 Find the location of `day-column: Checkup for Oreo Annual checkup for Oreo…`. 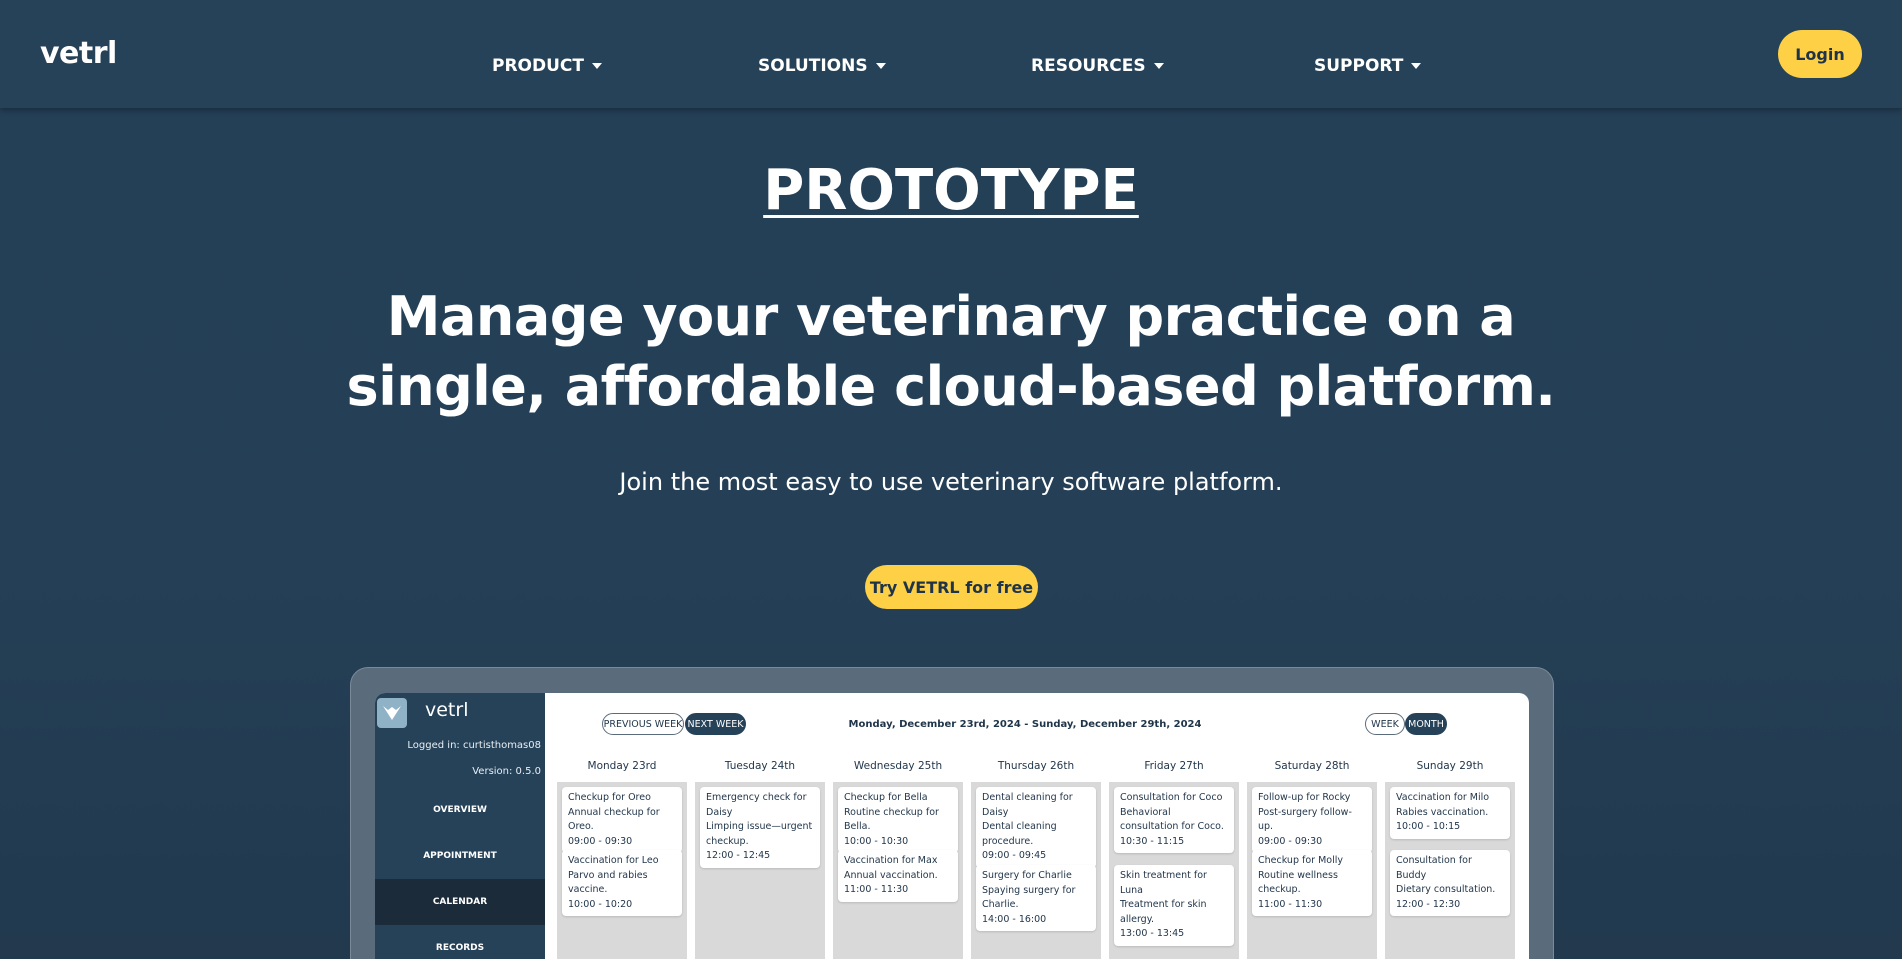

day-column: Checkup for Oreo Annual checkup for Oreo… is located at coordinates (622, 870).